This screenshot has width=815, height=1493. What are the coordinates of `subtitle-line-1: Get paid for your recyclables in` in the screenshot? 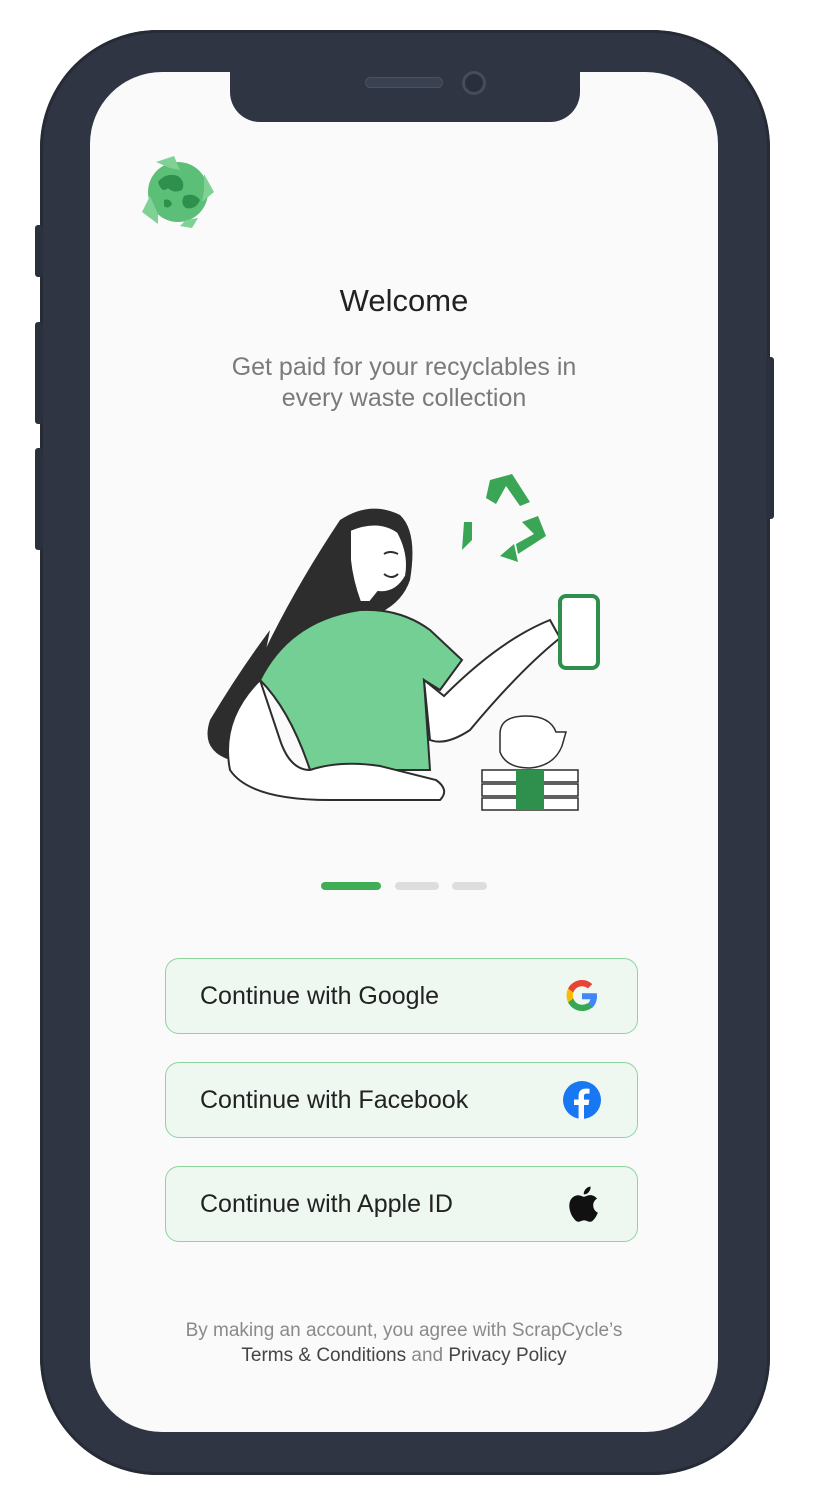 It's located at (404, 367).